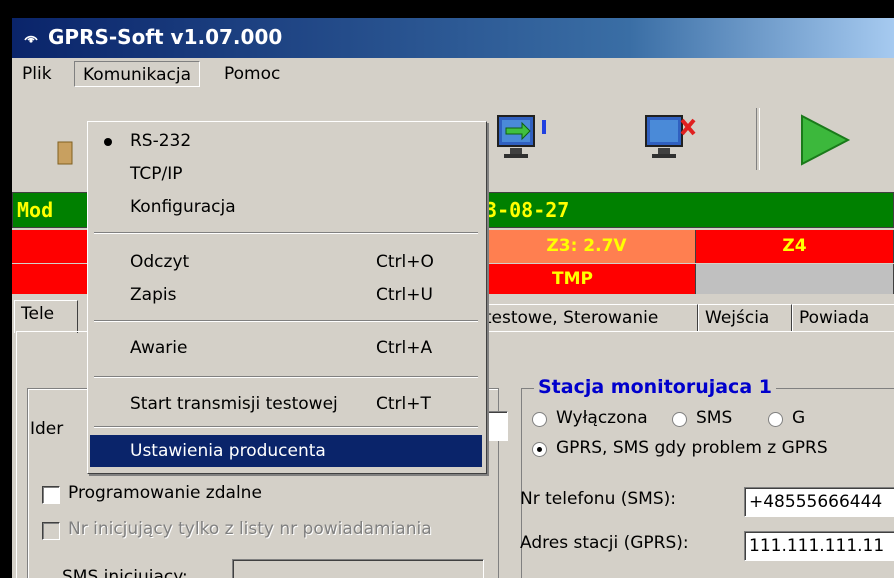  What do you see at coordinates (843, 318) in the screenshot?
I see `tab-powiadamianie: Powiada` at bounding box center [843, 318].